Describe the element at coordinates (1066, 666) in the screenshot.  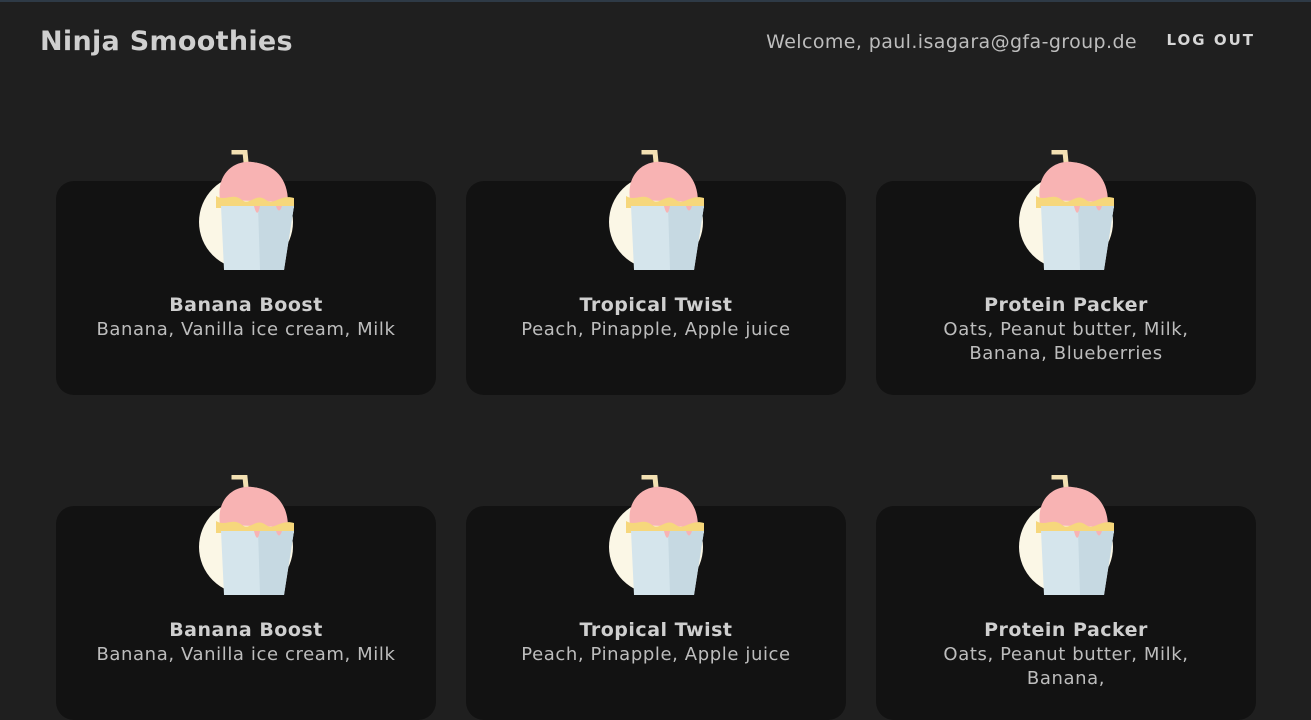
I see `smoothie-ingredients: Oats, Peanut butter, Milk, Banana,` at that location.